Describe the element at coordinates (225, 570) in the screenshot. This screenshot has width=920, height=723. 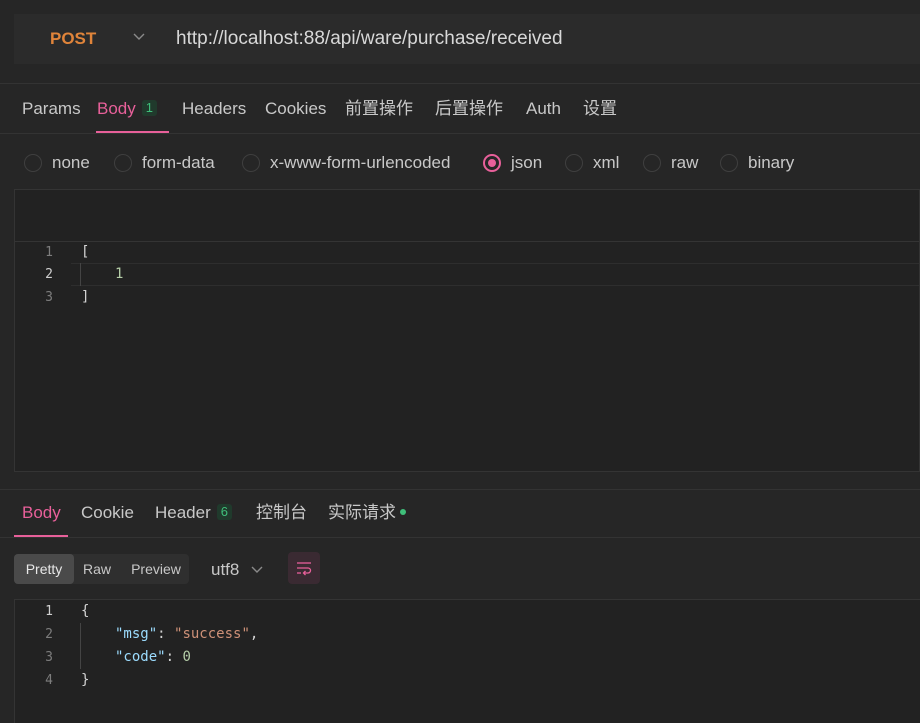
I see `encoding-select: utf8` at that location.